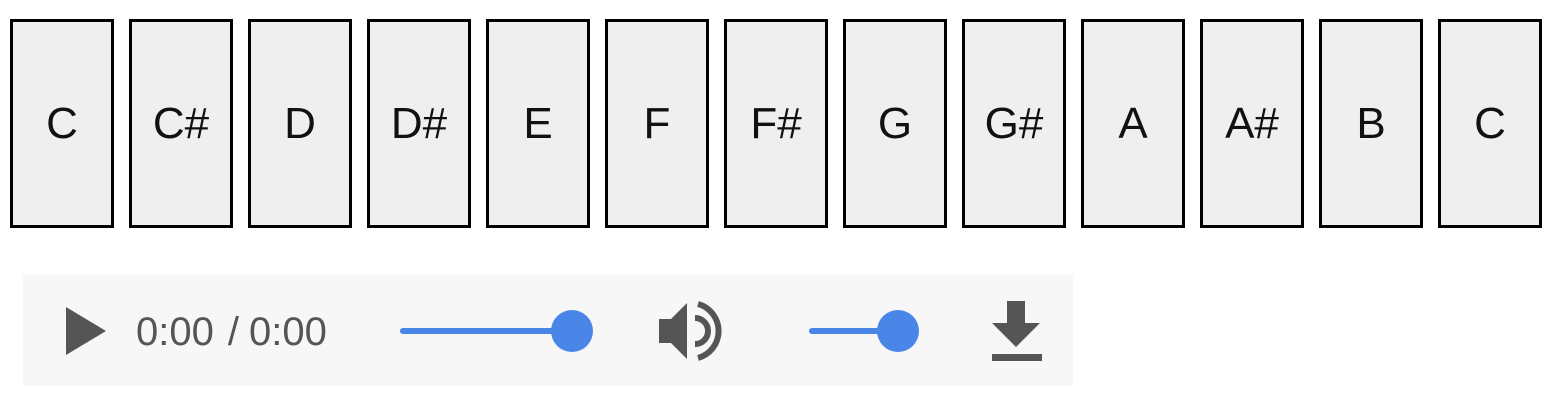  What do you see at coordinates (287, 332) in the screenshot?
I see `duration: 0:00` at bounding box center [287, 332].